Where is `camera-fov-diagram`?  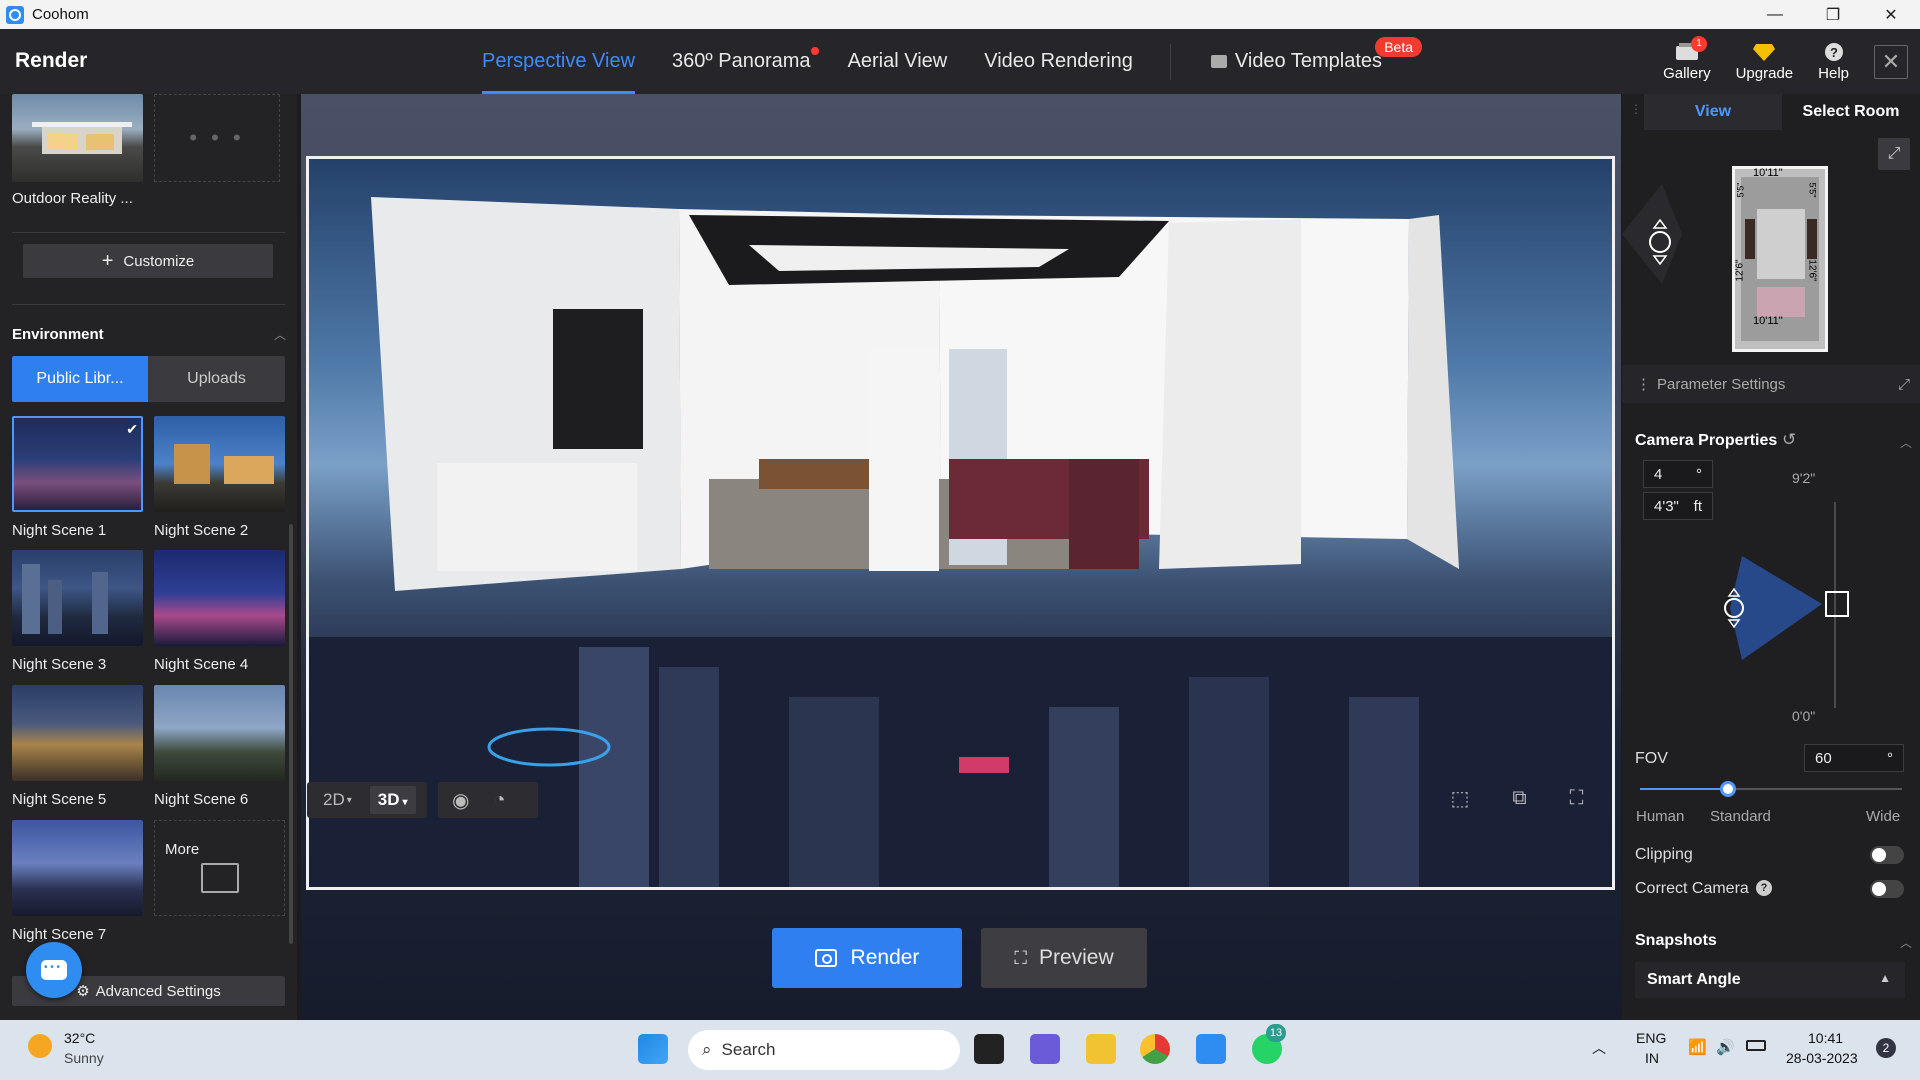
camera-fov-diagram is located at coordinates (1787, 611).